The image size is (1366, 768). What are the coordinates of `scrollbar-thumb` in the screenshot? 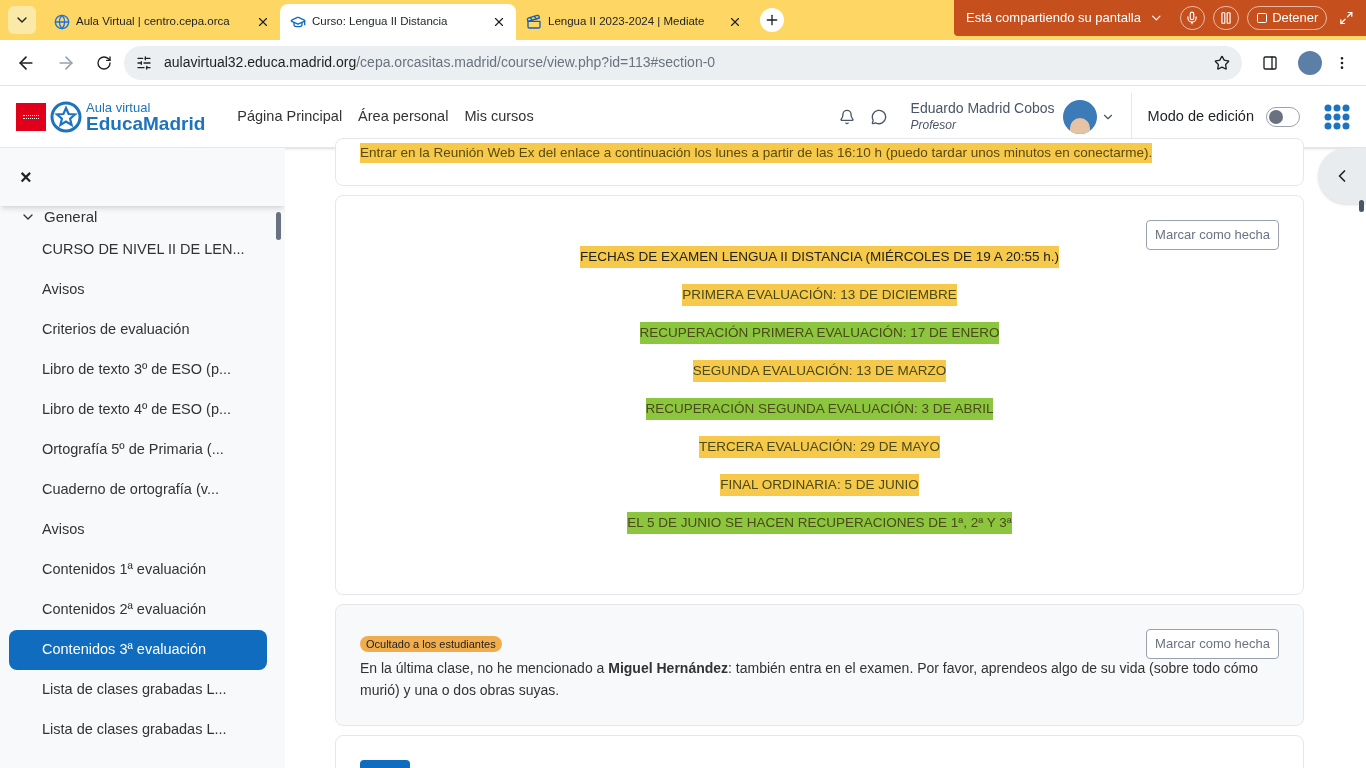 It's located at (278, 226).